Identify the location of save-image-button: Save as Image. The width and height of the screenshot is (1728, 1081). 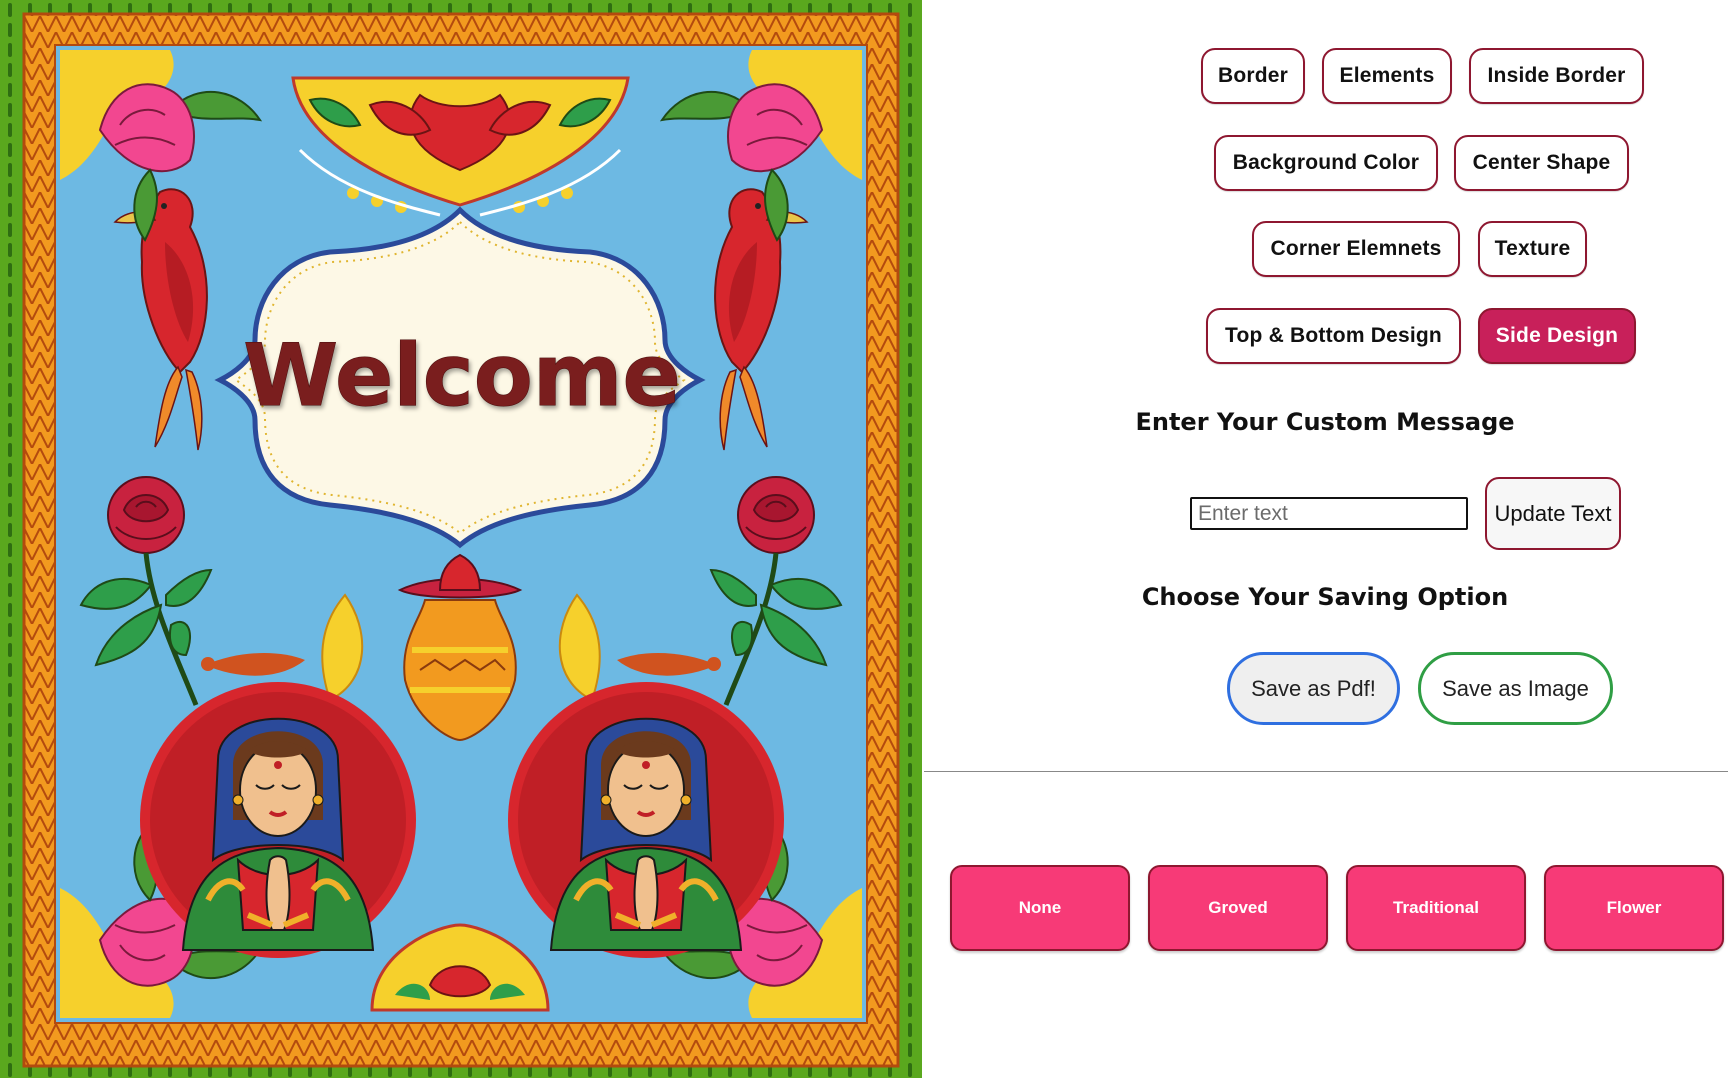
(1515, 688).